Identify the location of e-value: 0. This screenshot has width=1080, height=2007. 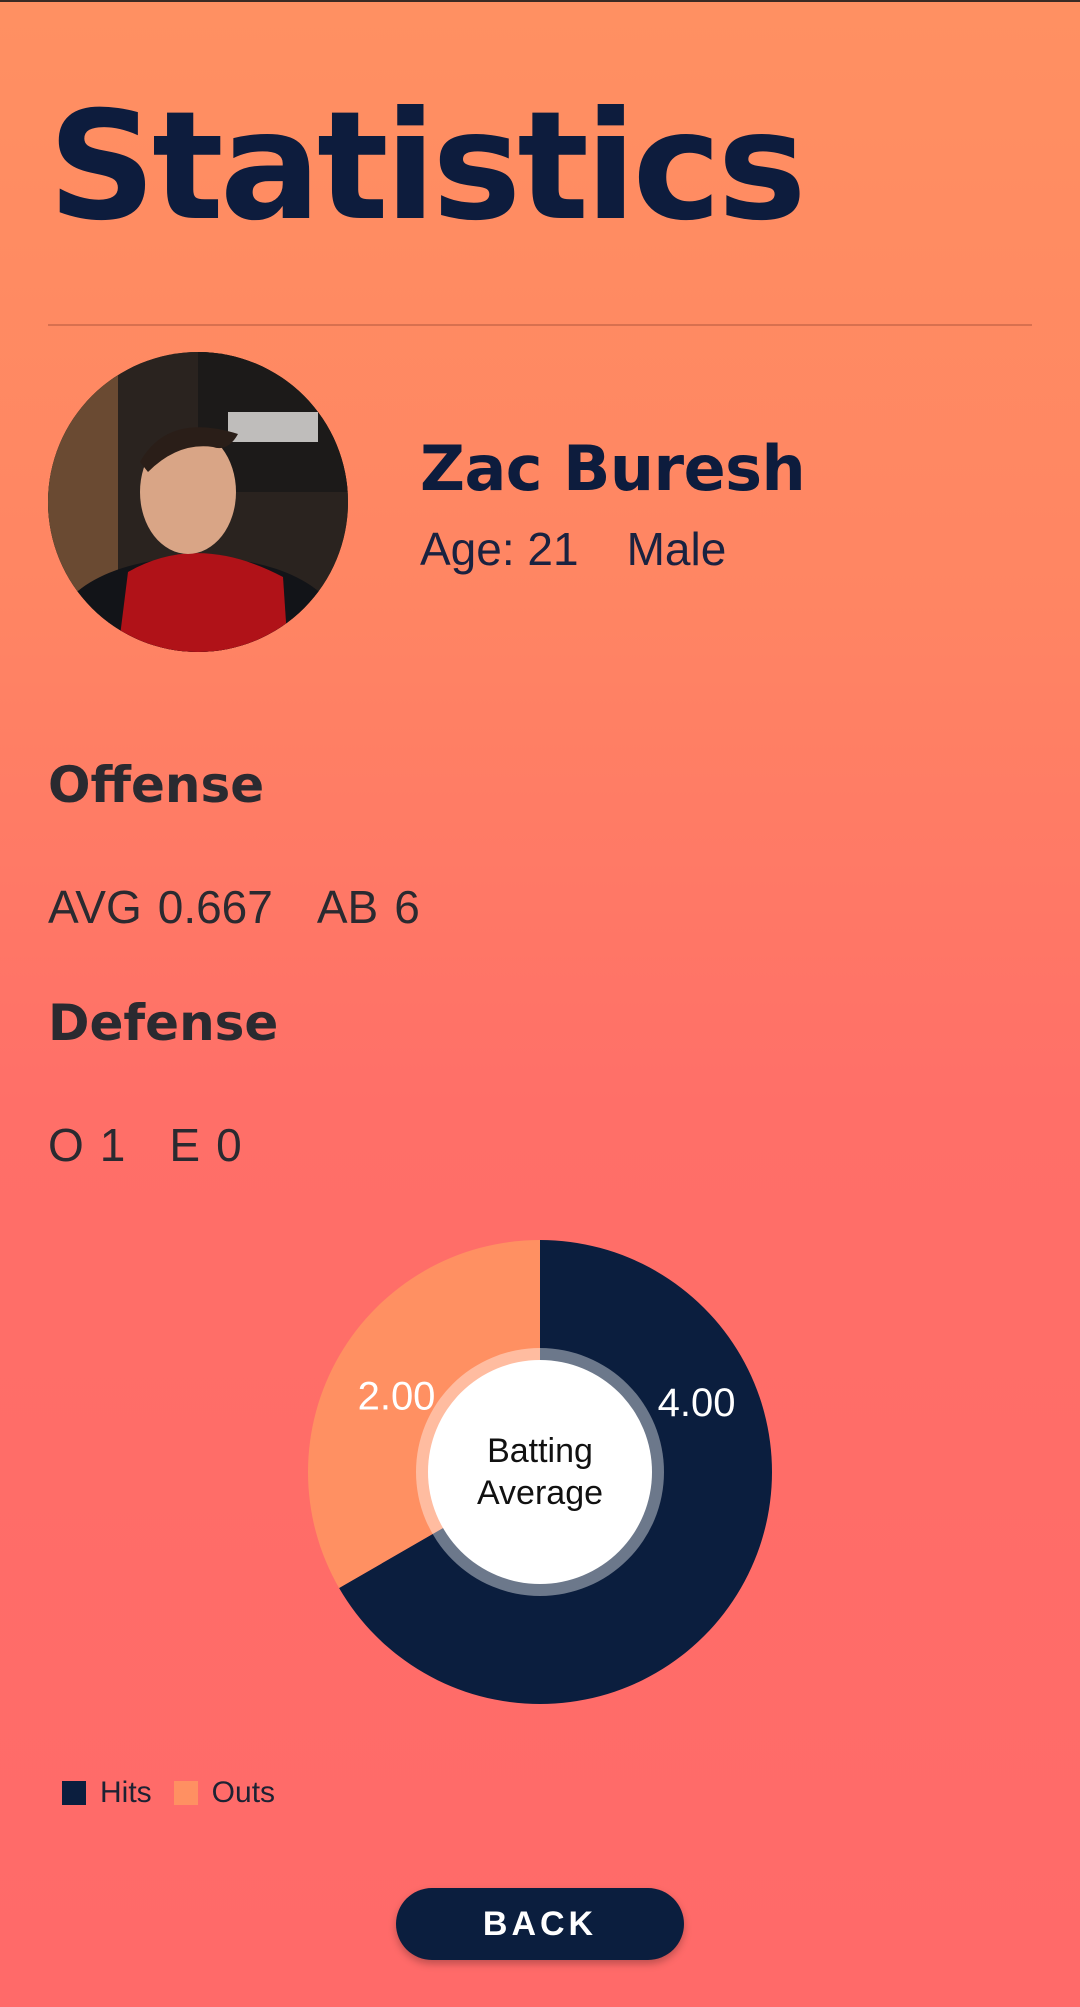
(229, 1145).